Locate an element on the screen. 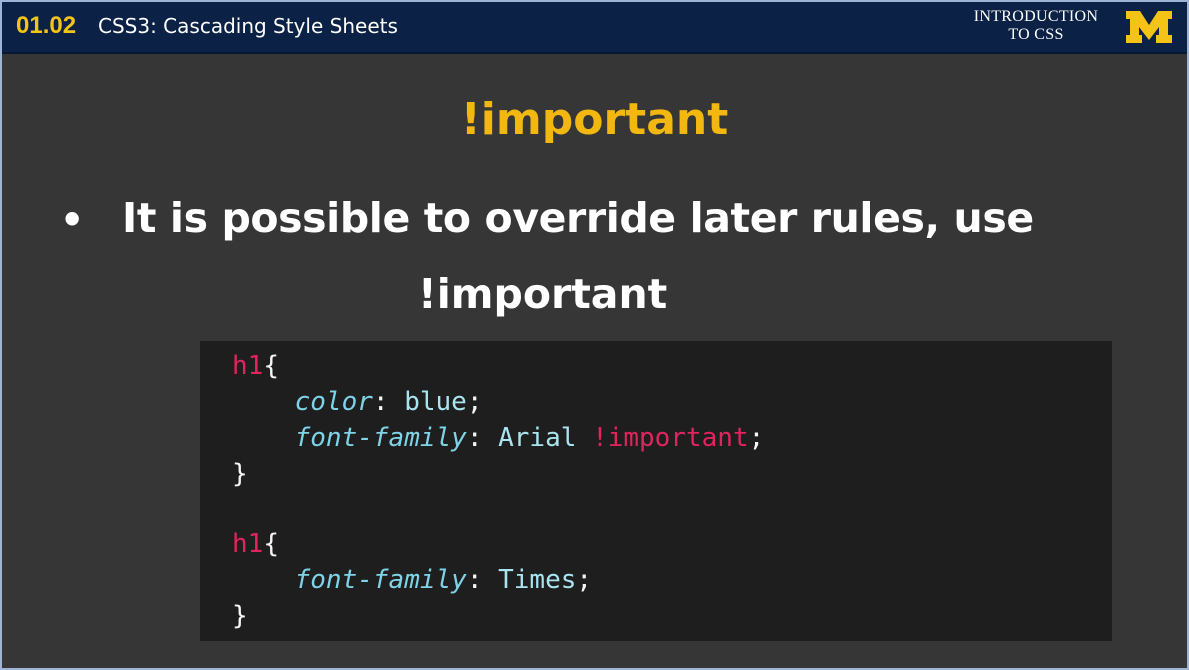 This screenshot has height=670, width=1189. course-label-line1: INTRODUCTION is located at coordinates (1036, 16).